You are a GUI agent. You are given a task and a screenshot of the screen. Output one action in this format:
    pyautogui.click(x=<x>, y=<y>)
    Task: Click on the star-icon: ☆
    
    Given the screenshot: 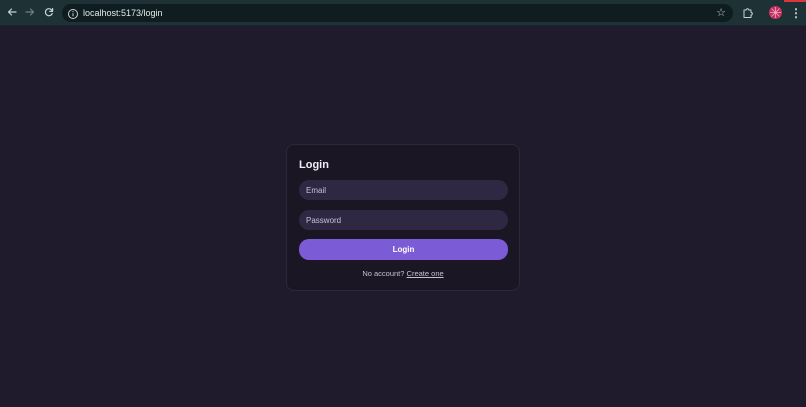 What is the action you would take?
    pyautogui.click(x=721, y=13)
    